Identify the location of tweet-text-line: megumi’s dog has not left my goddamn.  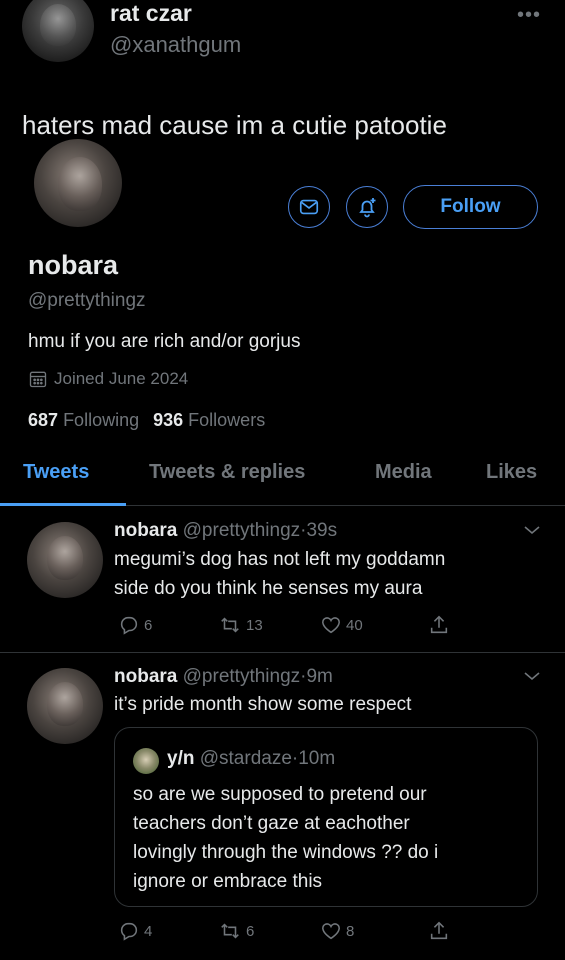
(280, 559).